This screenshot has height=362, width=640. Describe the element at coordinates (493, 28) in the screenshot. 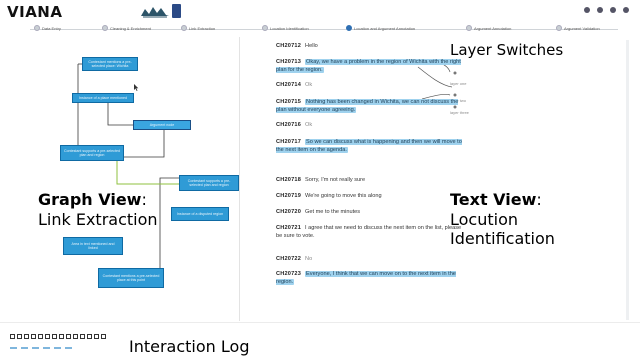

I see `step-label: Argument Annotation` at that location.